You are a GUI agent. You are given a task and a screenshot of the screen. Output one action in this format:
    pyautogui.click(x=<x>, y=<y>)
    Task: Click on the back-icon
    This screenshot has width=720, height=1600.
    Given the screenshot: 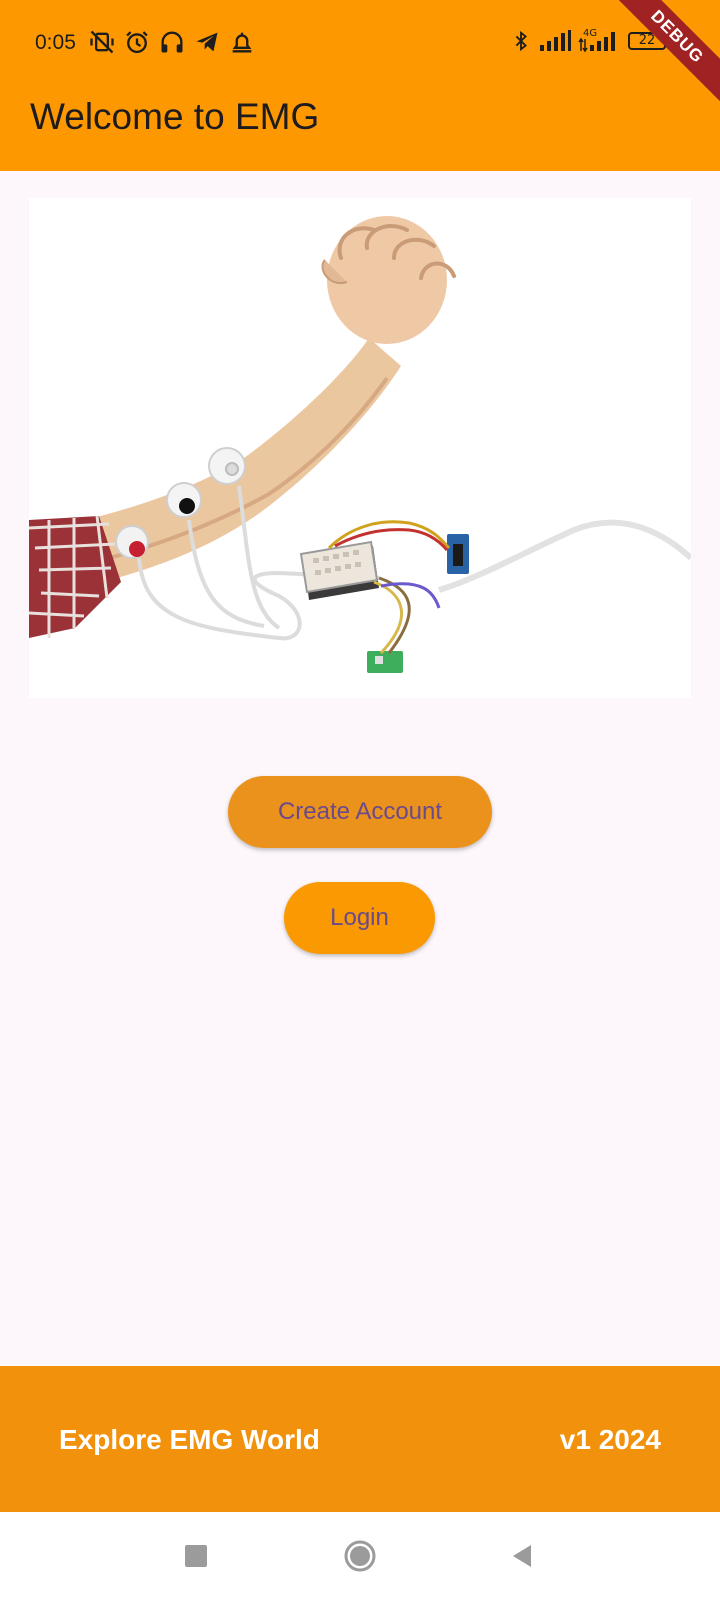 What is the action you would take?
    pyautogui.click(x=522, y=1556)
    